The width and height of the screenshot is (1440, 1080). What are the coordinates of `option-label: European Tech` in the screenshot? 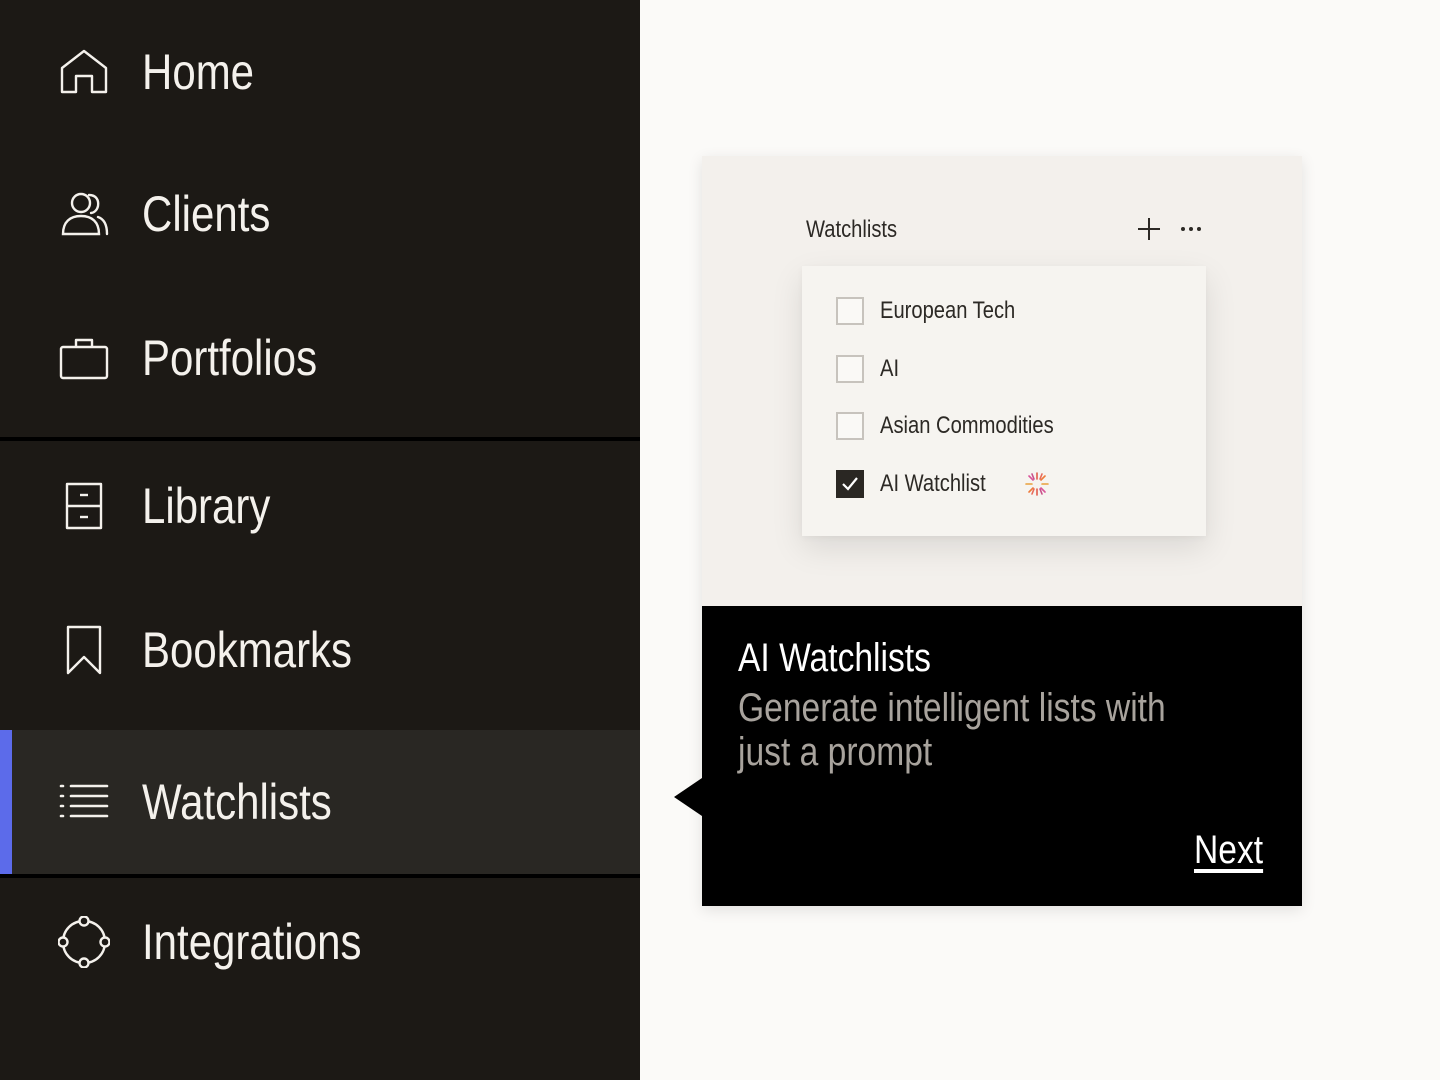 It's located at (948, 310).